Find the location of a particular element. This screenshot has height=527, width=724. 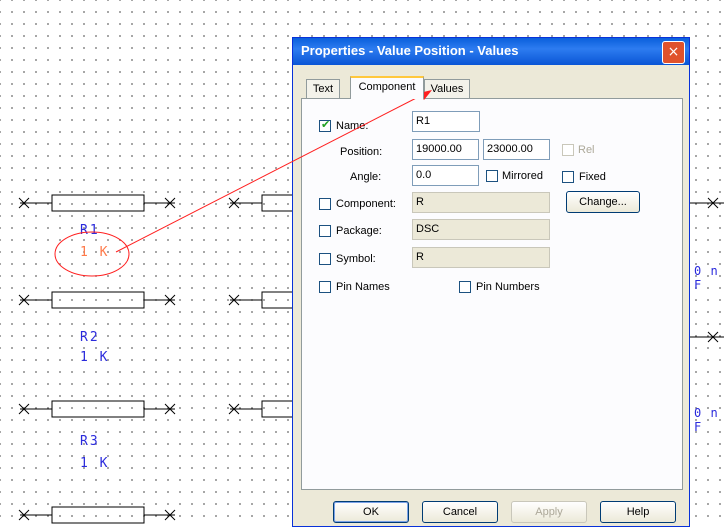

rel-label: Rel is located at coordinates (586, 150).